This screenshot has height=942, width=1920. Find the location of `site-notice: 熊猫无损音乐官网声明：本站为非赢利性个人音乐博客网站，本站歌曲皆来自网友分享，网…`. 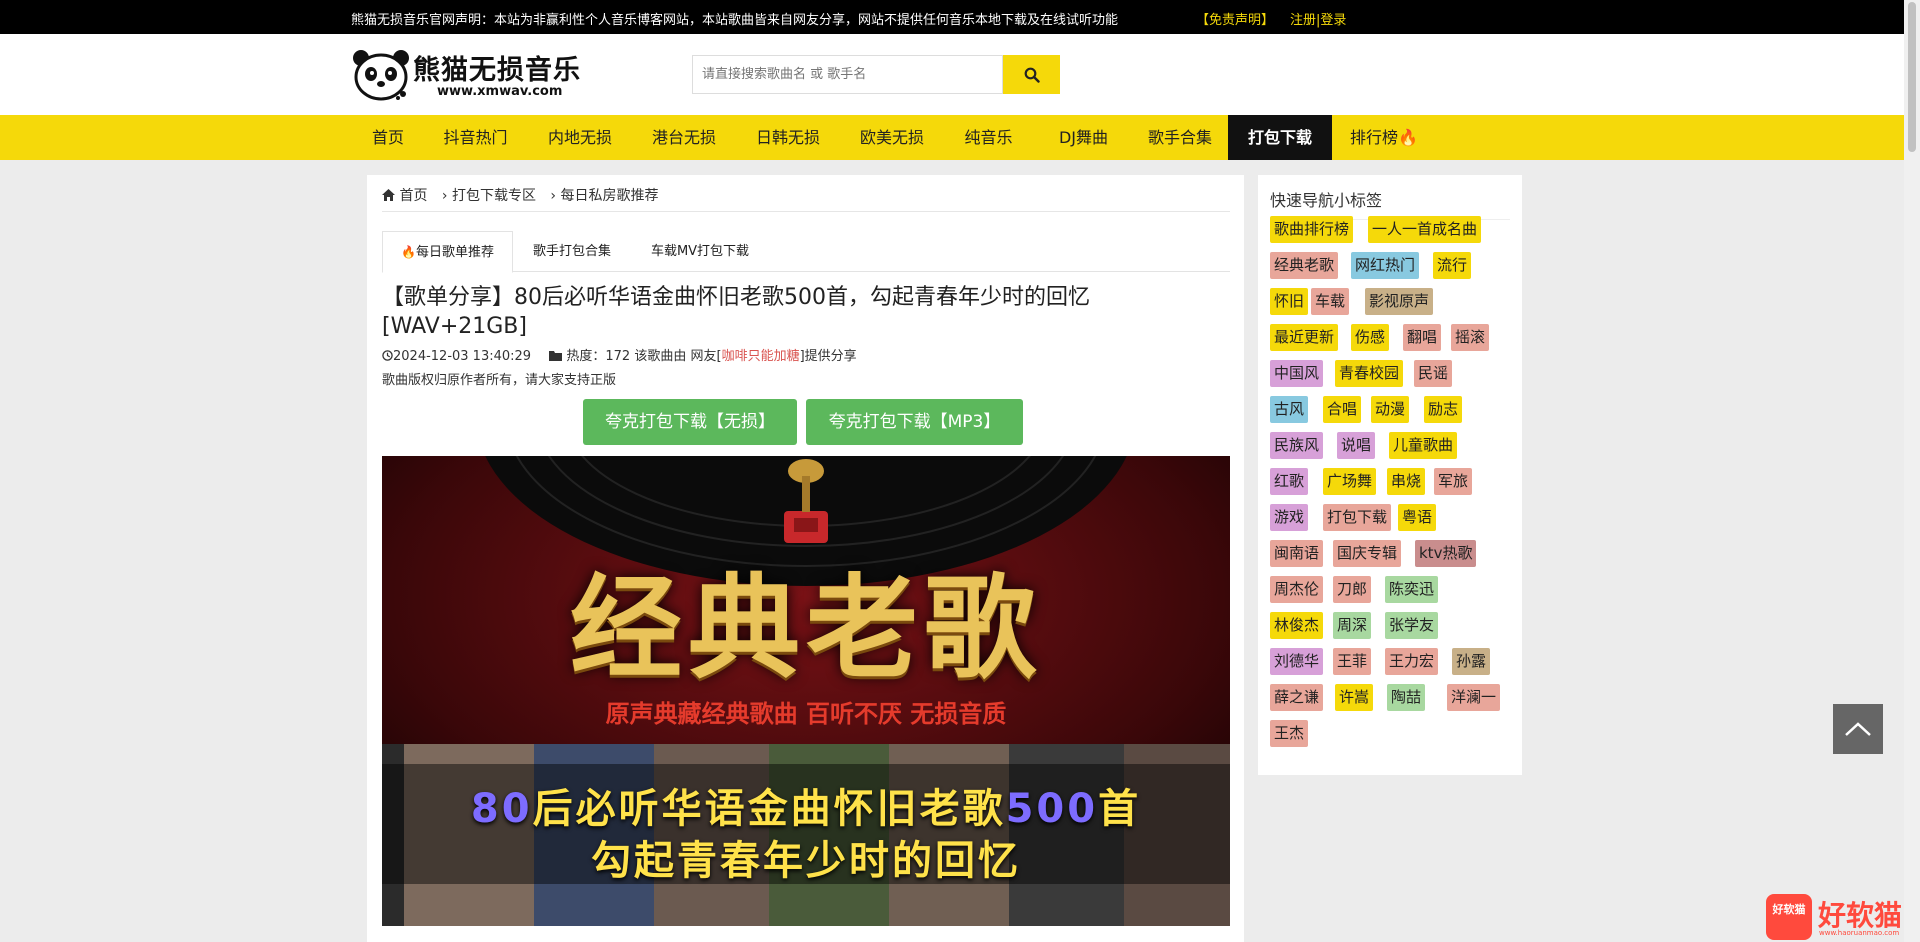

site-notice: 熊猫无损音乐官网声明：本站为非赢利性个人音乐博客网站，本站歌曲皆来自网友分享，网… is located at coordinates (735, 20).